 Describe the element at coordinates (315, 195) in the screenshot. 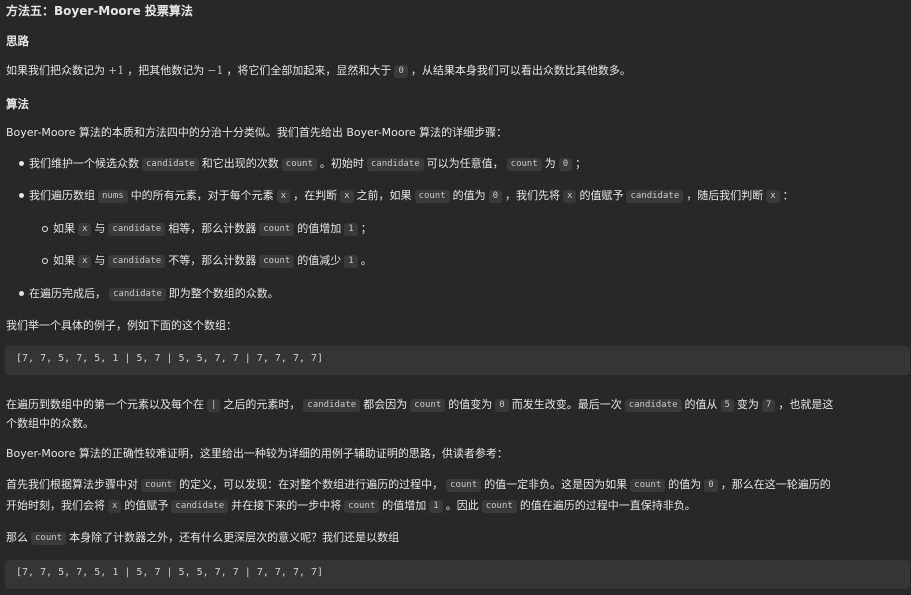

I see `text: ，在判断` at that location.